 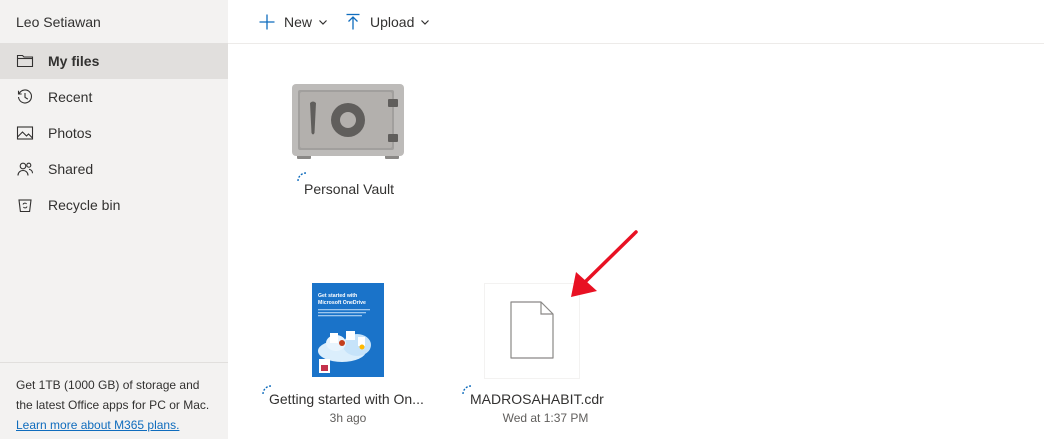 I want to click on generic-file-icon, so click(x=532, y=330).